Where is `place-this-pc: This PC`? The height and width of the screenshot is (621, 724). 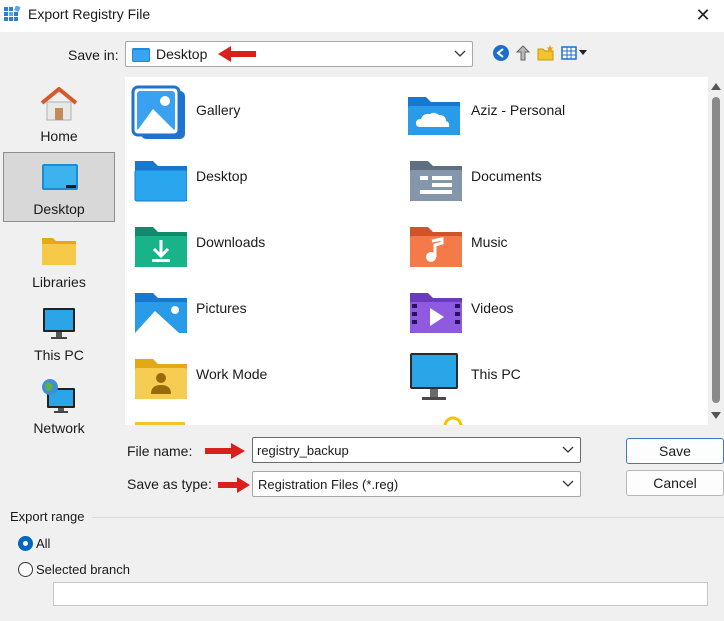
place-this-pc: This PC is located at coordinates (59, 334).